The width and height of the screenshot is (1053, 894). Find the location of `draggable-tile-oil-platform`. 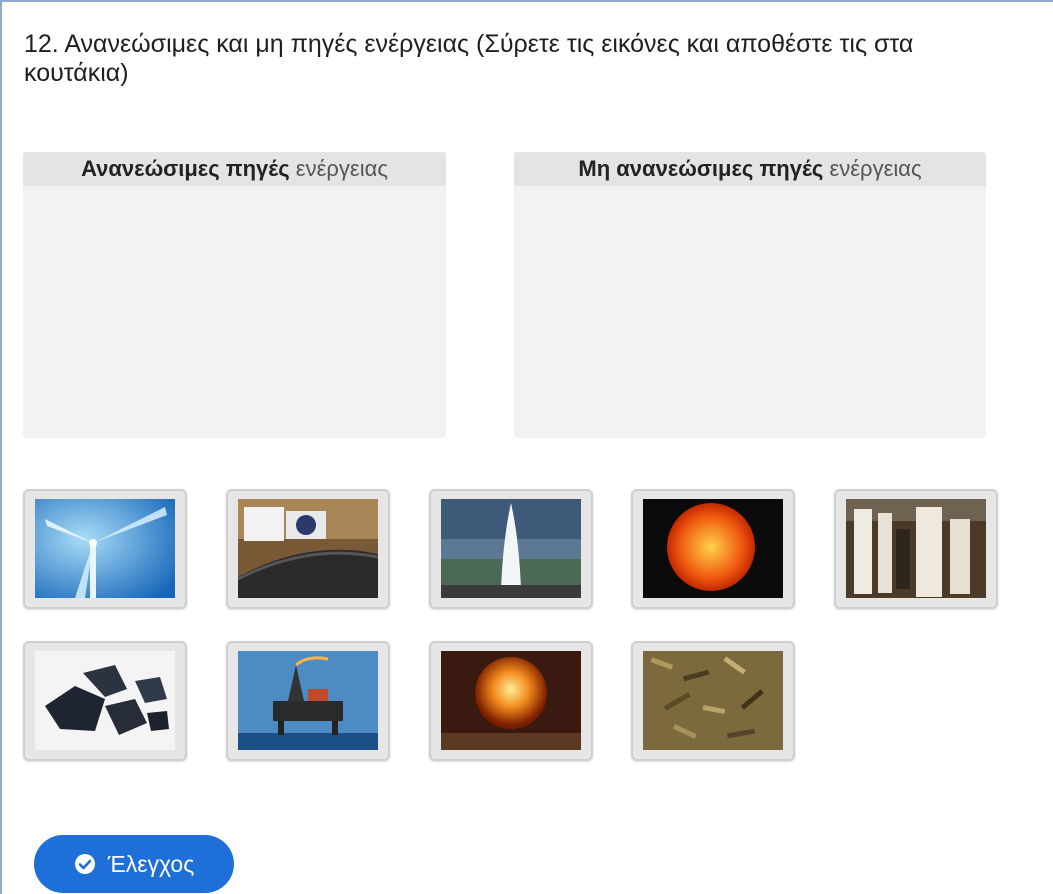

draggable-tile-oil-platform is located at coordinates (308, 701).